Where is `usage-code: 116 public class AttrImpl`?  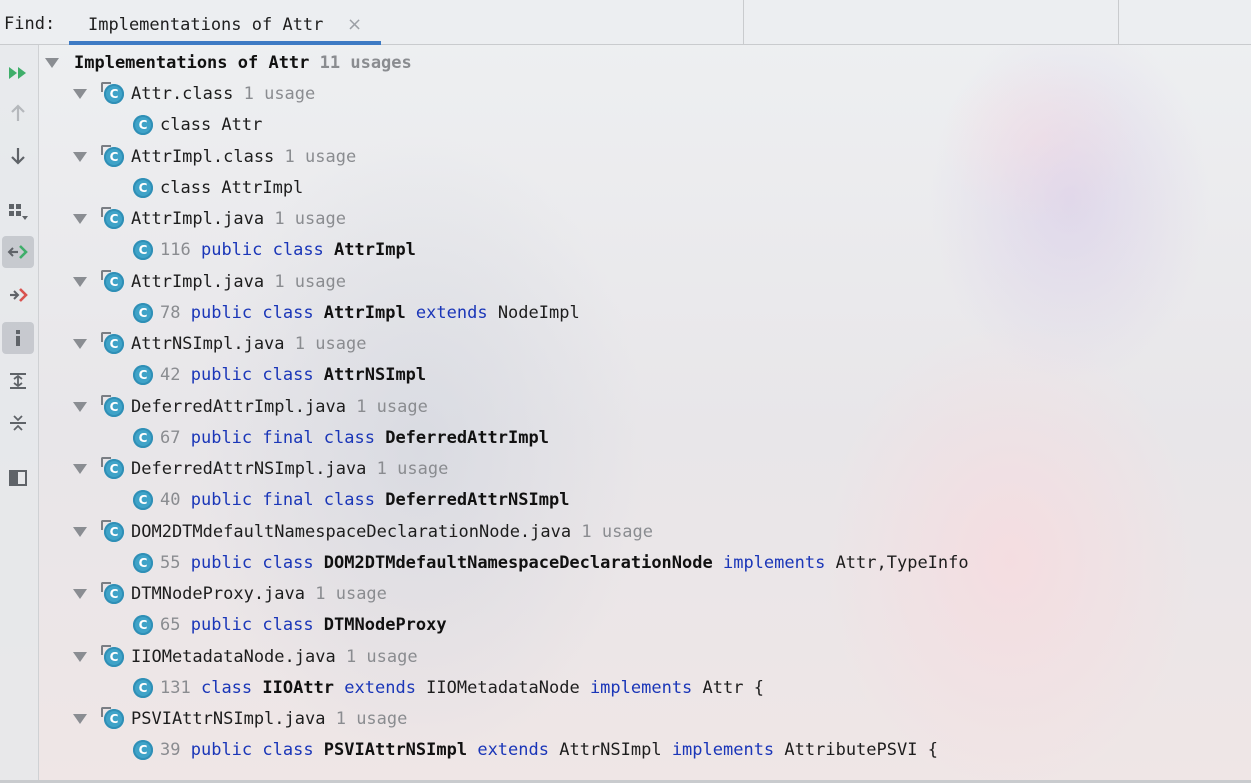 usage-code: 116 public class AttrImpl is located at coordinates (288, 250).